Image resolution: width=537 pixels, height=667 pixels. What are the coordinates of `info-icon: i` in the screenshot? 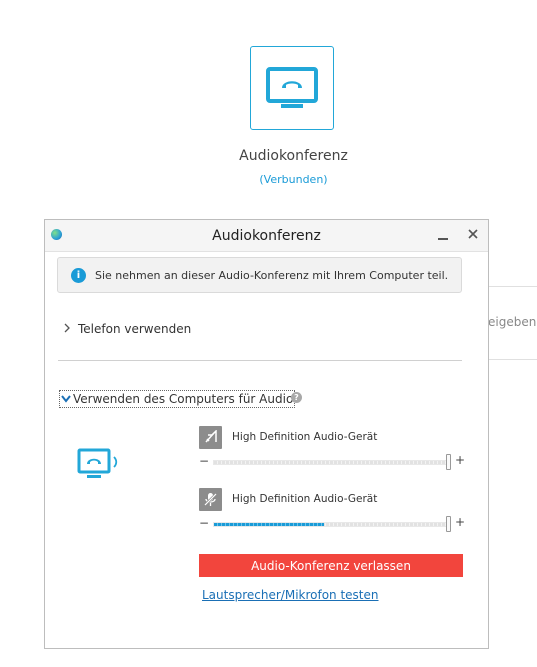 It's located at (78, 275).